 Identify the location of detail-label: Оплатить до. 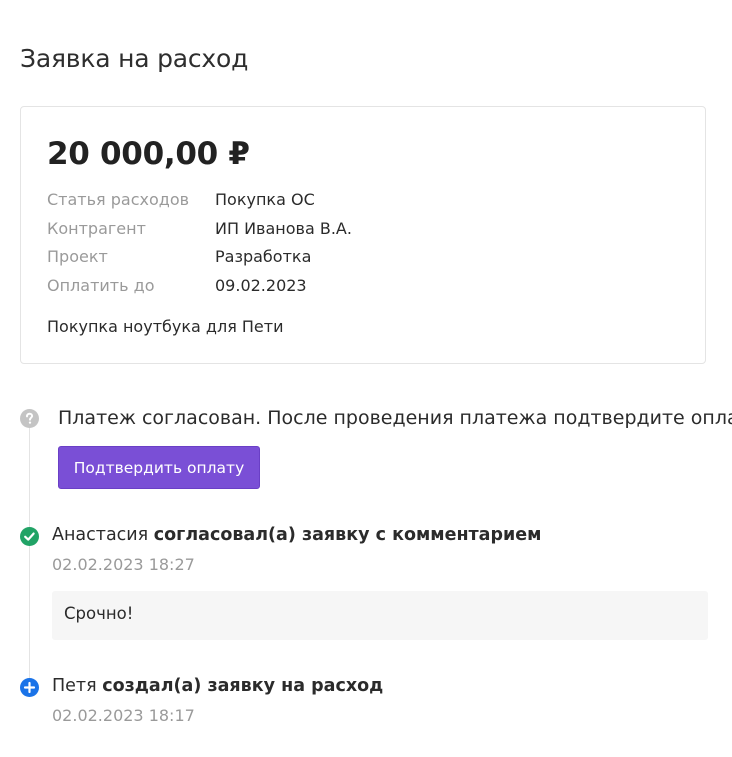
(101, 285).